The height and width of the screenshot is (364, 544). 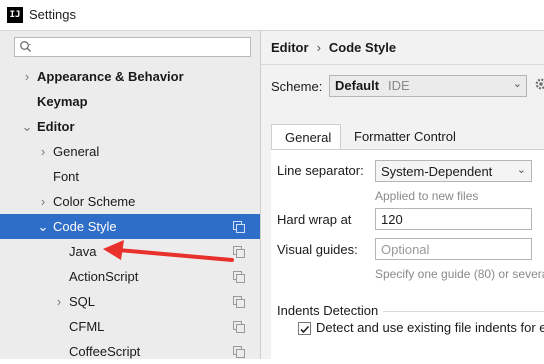 I want to click on detect-indents-checkbox, so click(x=304, y=328).